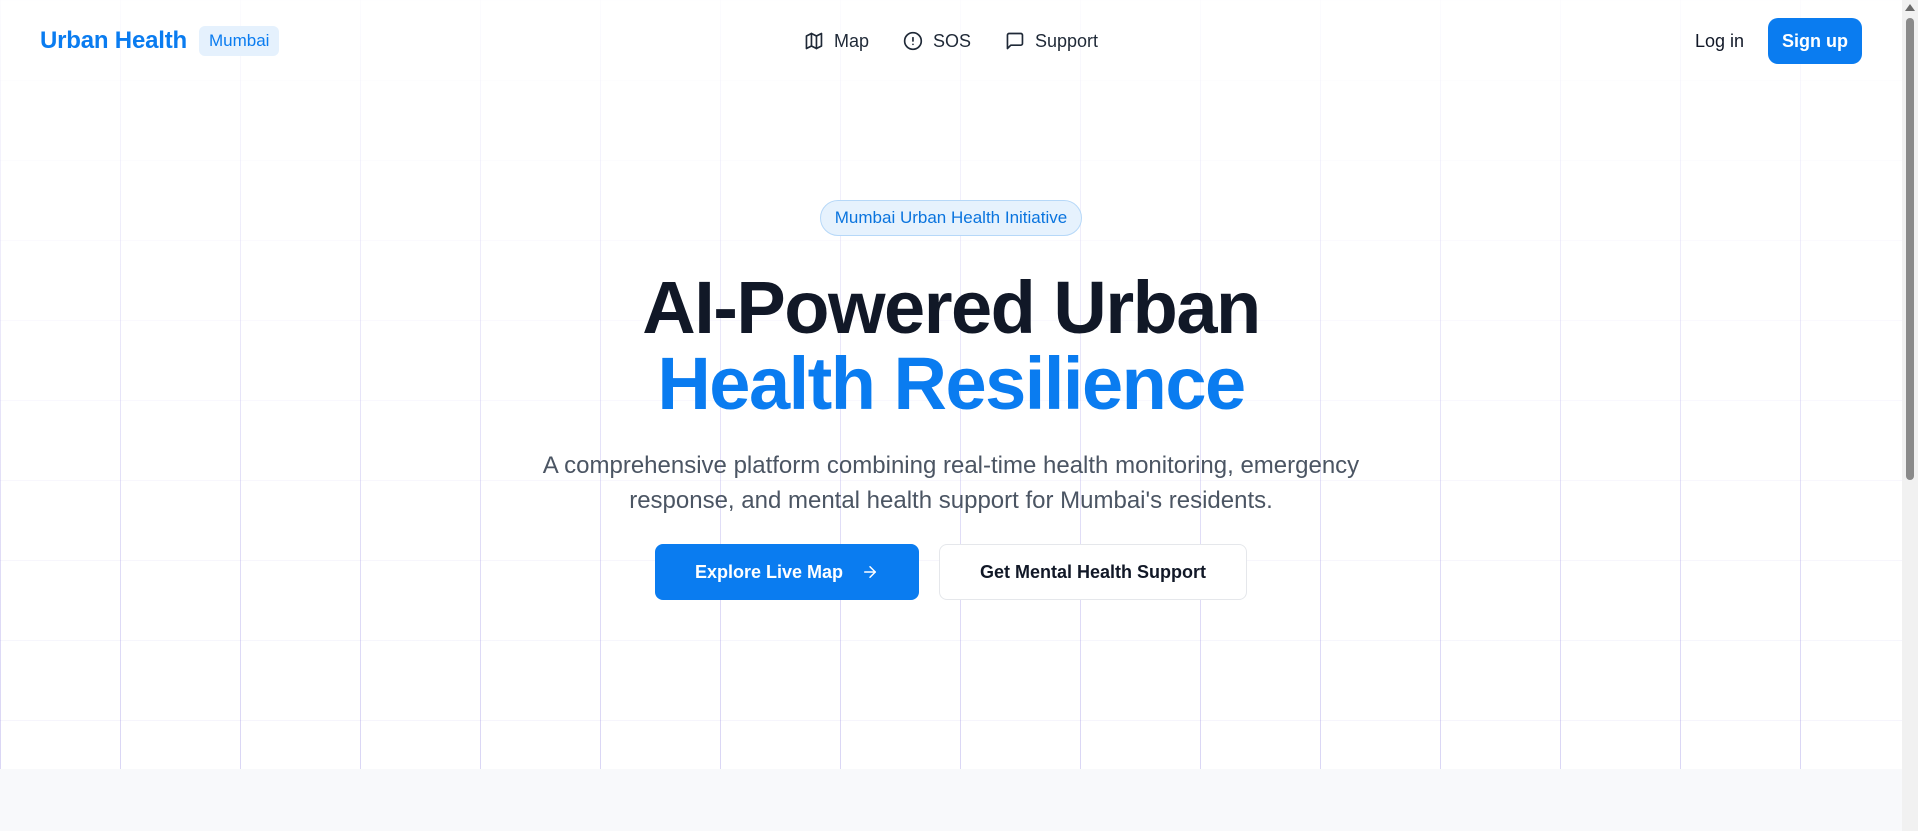 The width and height of the screenshot is (1918, 831). Describe the element at coordinates (913, 41) in the screenshot. I see `alert-circle-icon` at that location.